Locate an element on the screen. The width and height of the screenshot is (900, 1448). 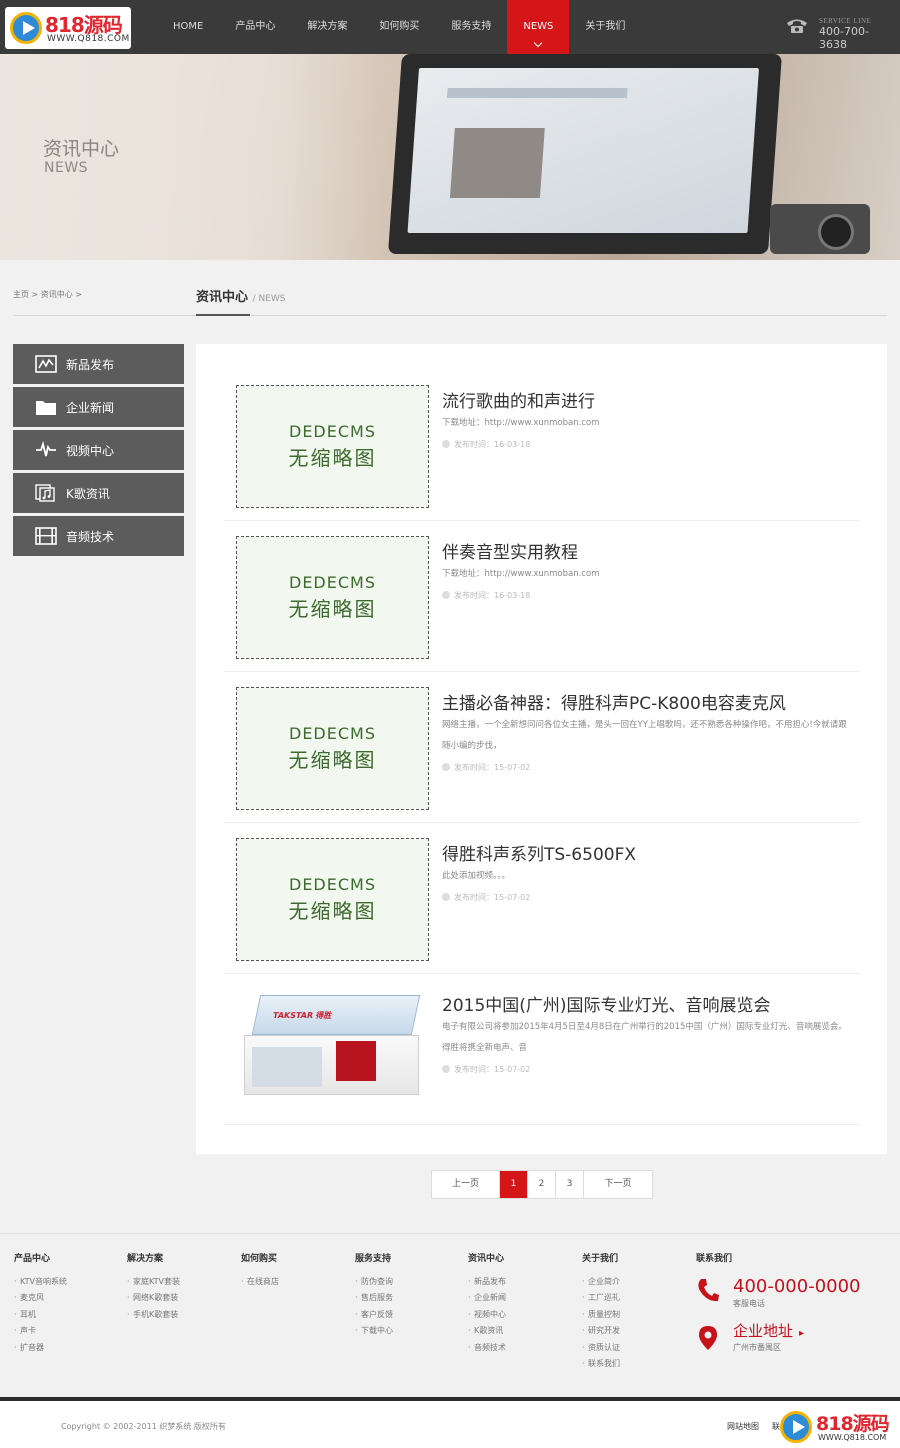
article-title: 流行歌曲的和声进行 is located at coordinates (518, 399).